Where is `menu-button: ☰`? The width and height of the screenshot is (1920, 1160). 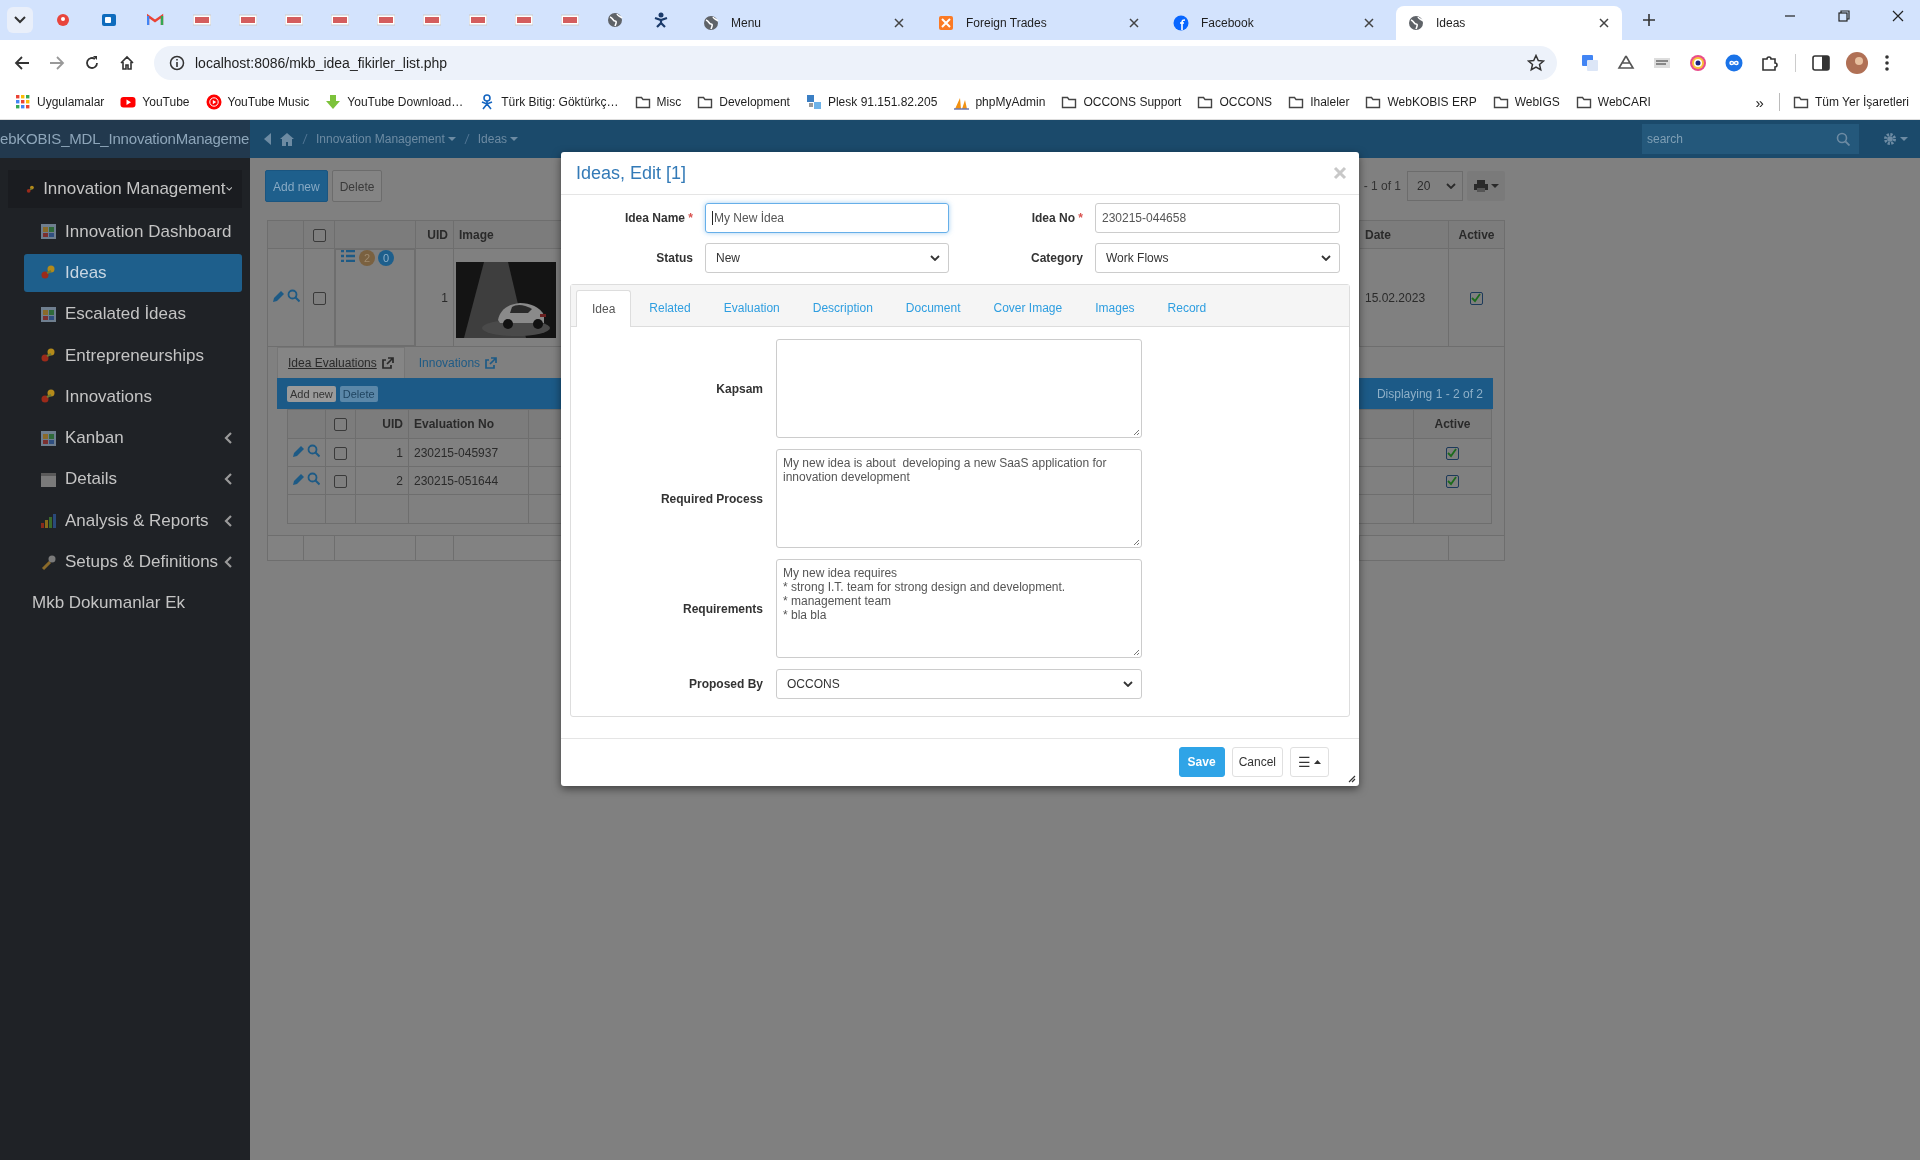
menu-button: ☰ is located at coordinates (1309, 762).